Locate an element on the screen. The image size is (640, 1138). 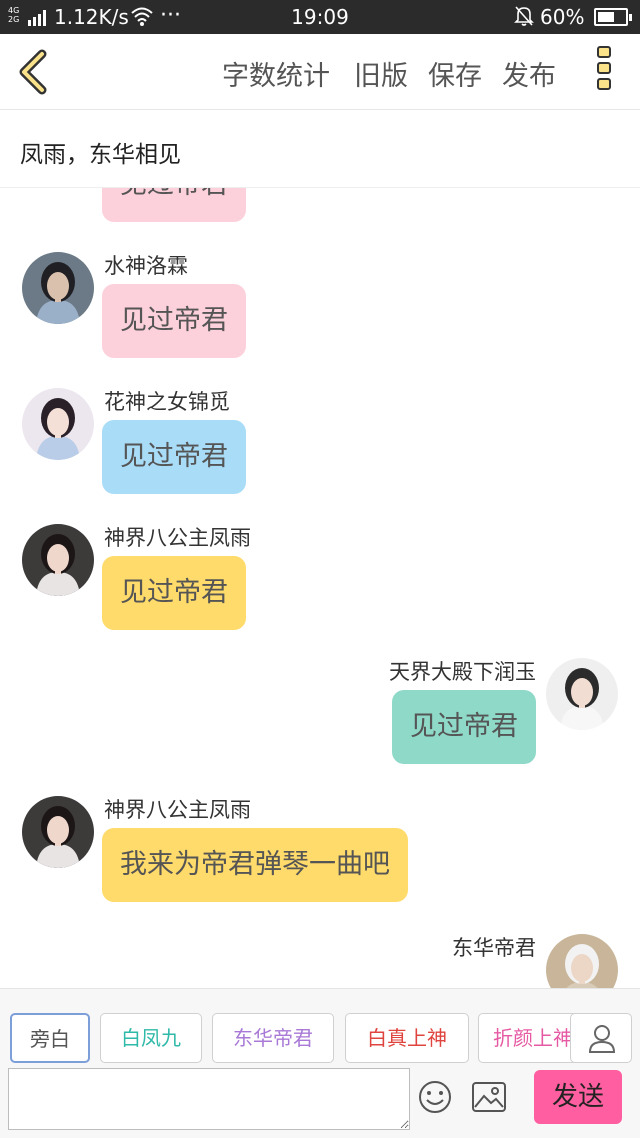
status-bar: 4G 2G 1.12K/s ··· 19:09 60% is located at coordinates (320, 17).